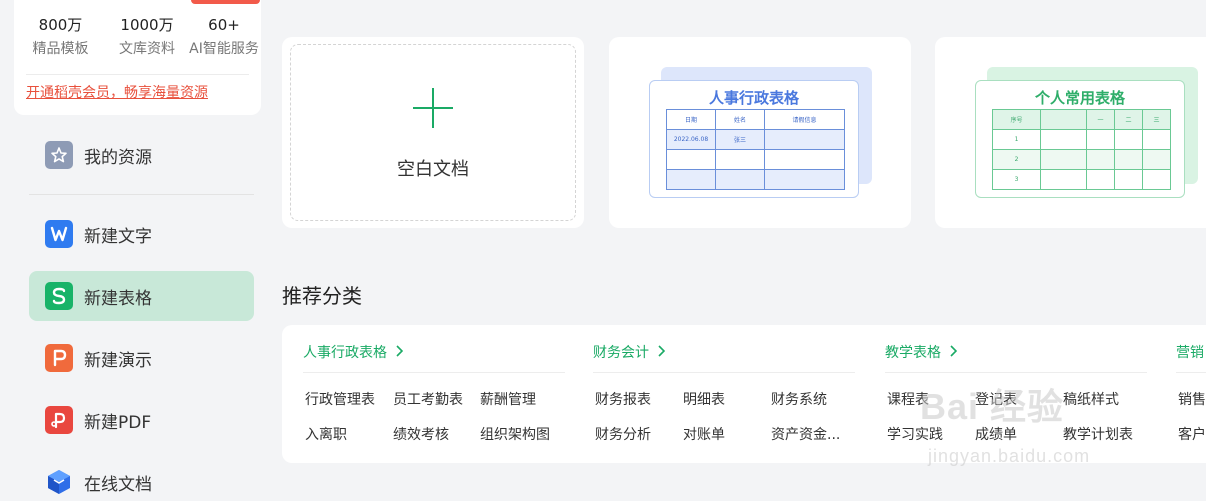 This screenshot has width=1206, height=501. I want to click on category-item: 组织架构图, so click(515, 434).